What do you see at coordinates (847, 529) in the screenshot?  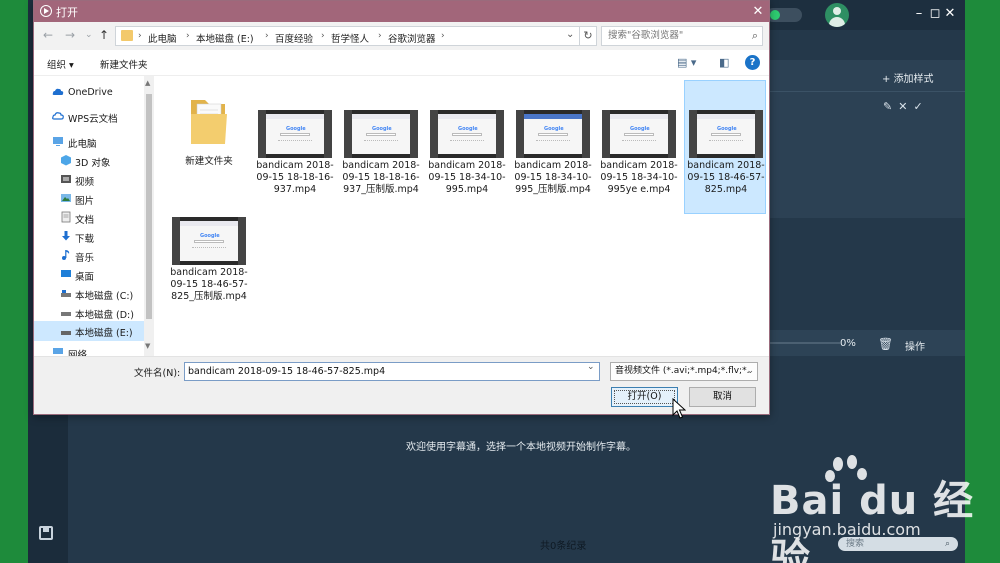 I see `watermark-url: jingyan.baidu.com` at bounding box center [847, 529].